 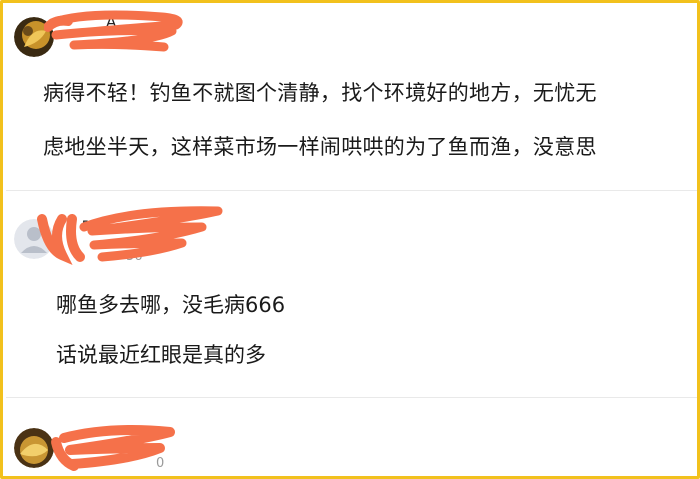 I want to click on avatar, so click(x=34, y=448).